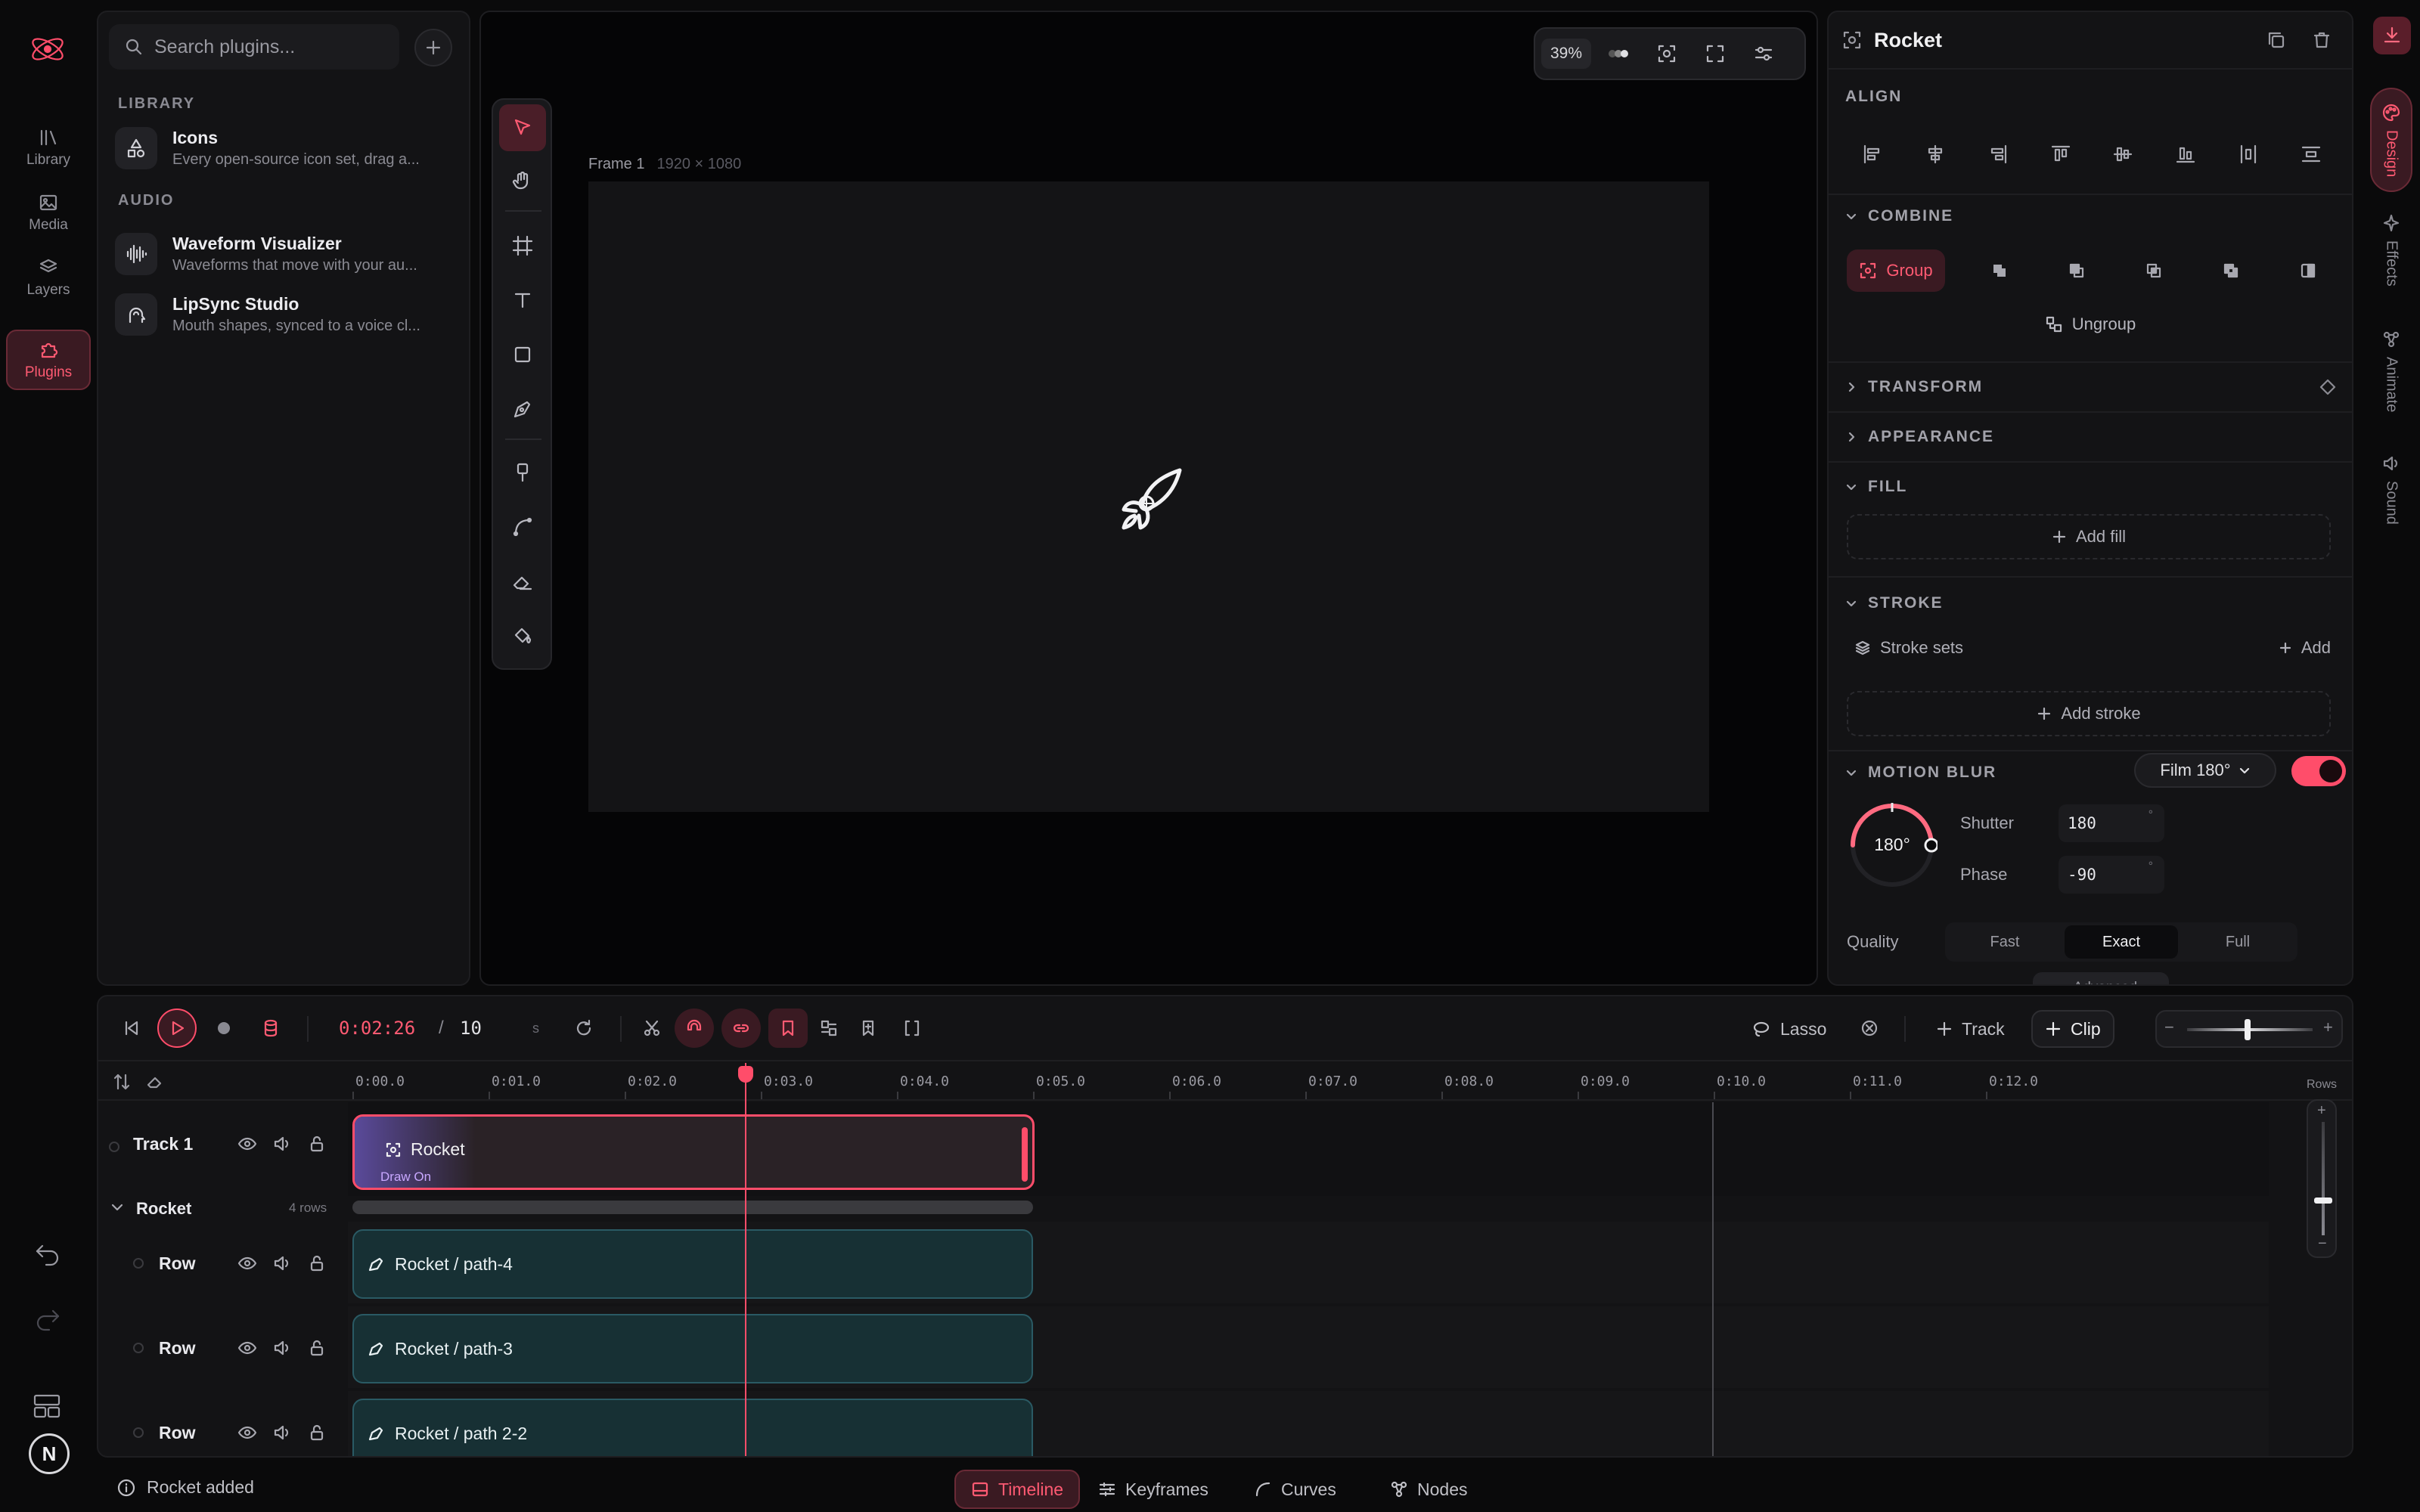  Describe the element at coordinates (1920, 773) in the screenshot. I see `motion-blur-section-label: MOTION BLUR` at that location.